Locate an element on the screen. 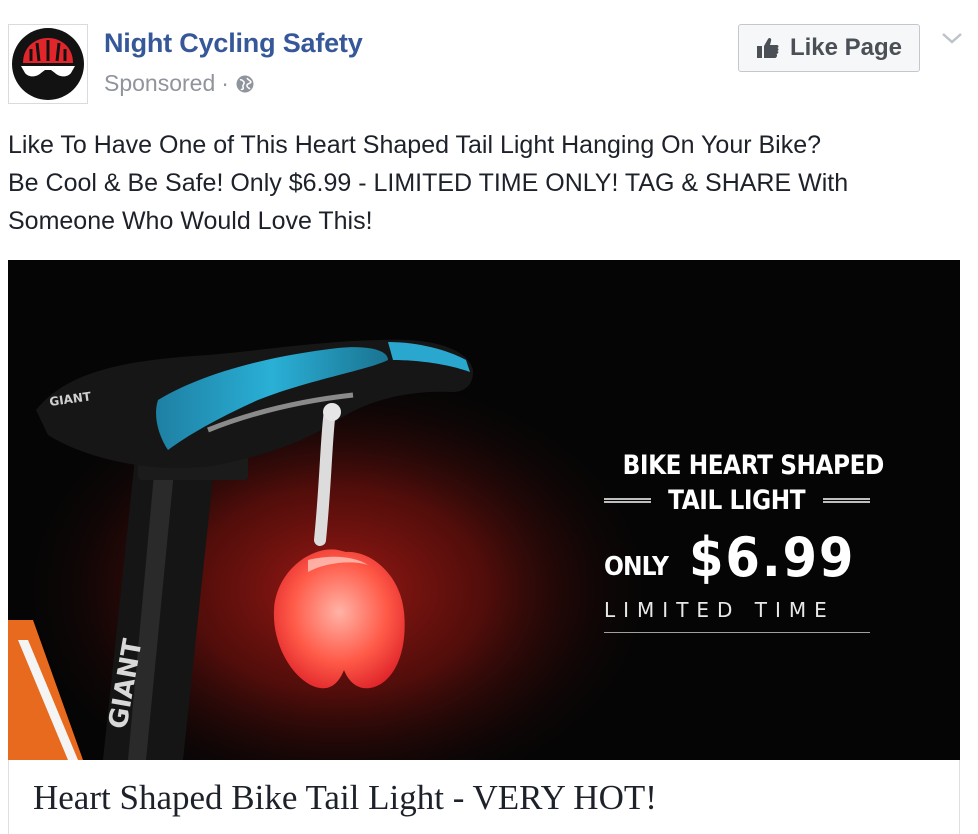 This screenshot has width=978, height=834. only-label: ONLY is located at coordinates (636, 567).